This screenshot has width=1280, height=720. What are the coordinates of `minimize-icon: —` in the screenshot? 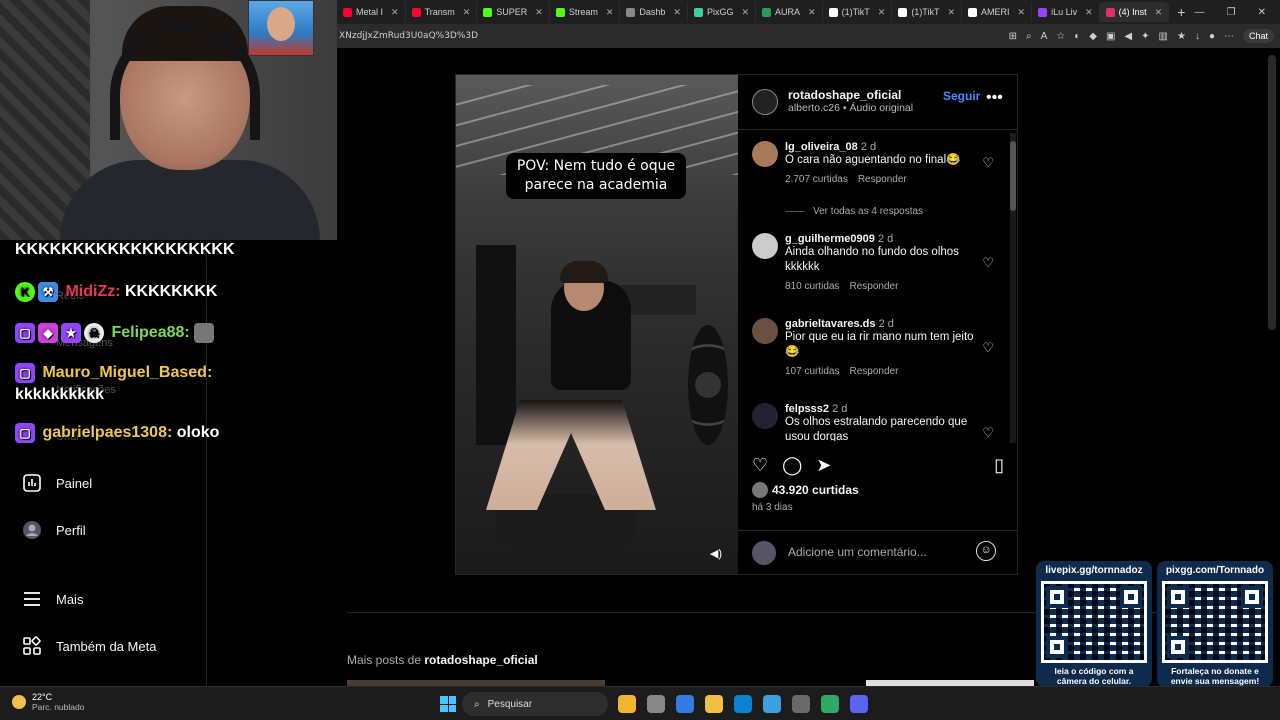 It's located at (1200, 12).